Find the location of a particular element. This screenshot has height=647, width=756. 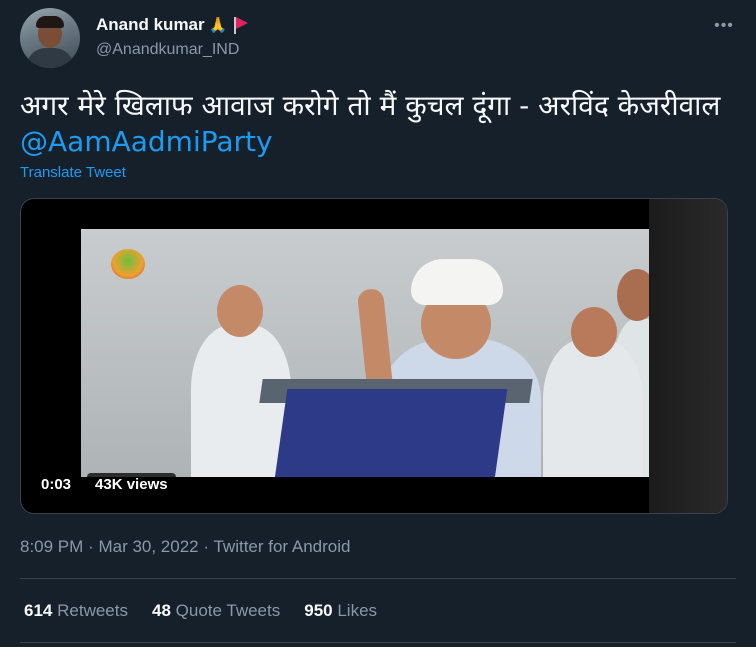

video-time: 0:03 is located at coordinates (56, 484).